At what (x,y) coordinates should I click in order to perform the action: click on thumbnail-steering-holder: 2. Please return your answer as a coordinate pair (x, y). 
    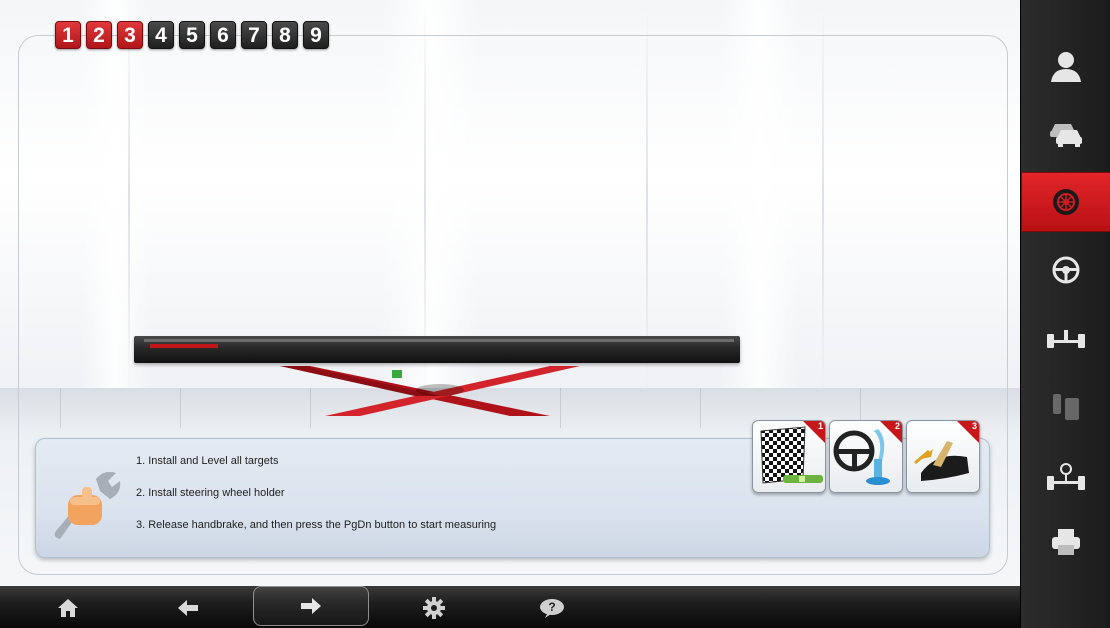
    Looking at the image, I should click on (866, 456).